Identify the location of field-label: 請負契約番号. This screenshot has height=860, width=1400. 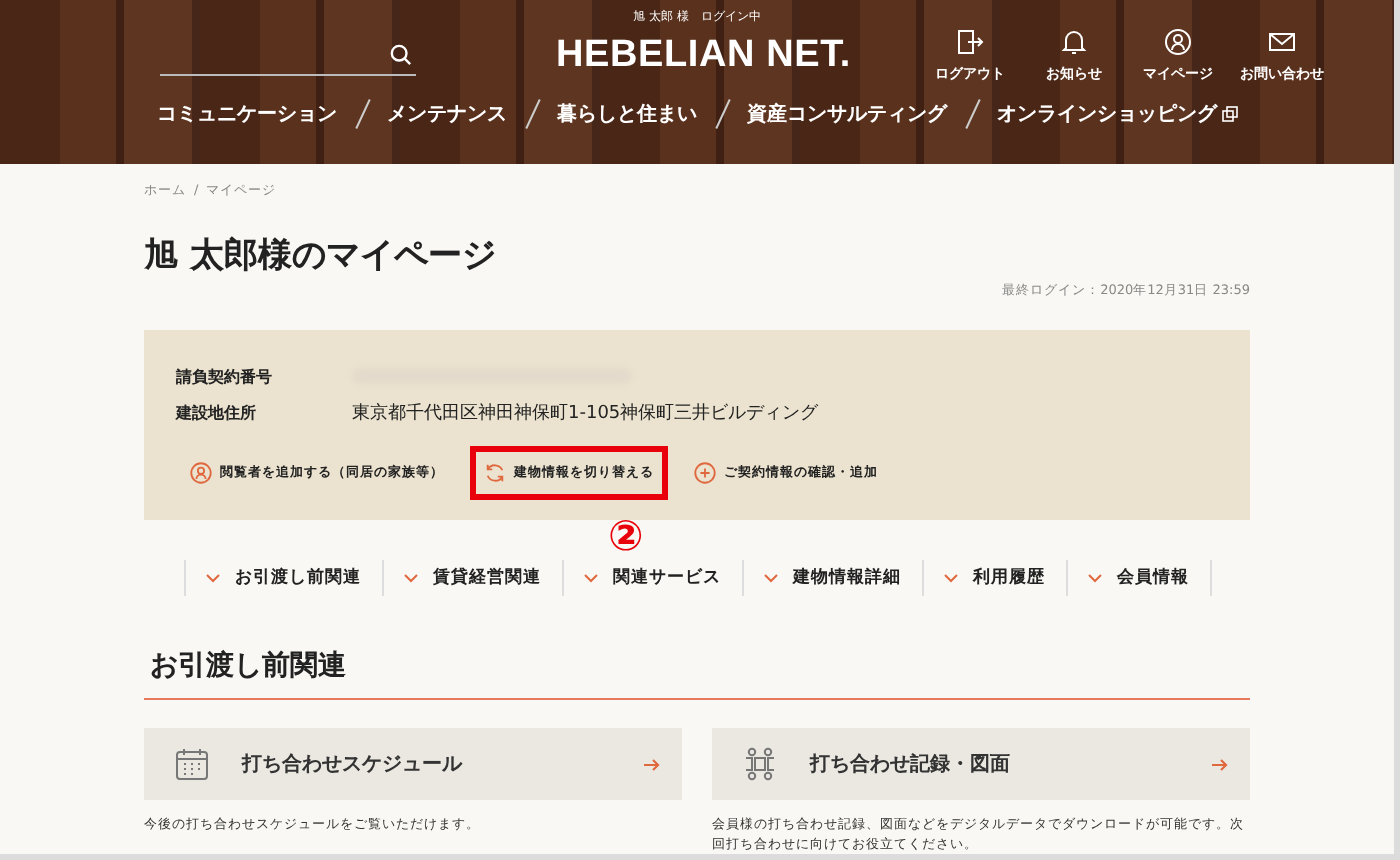
(225, 376).